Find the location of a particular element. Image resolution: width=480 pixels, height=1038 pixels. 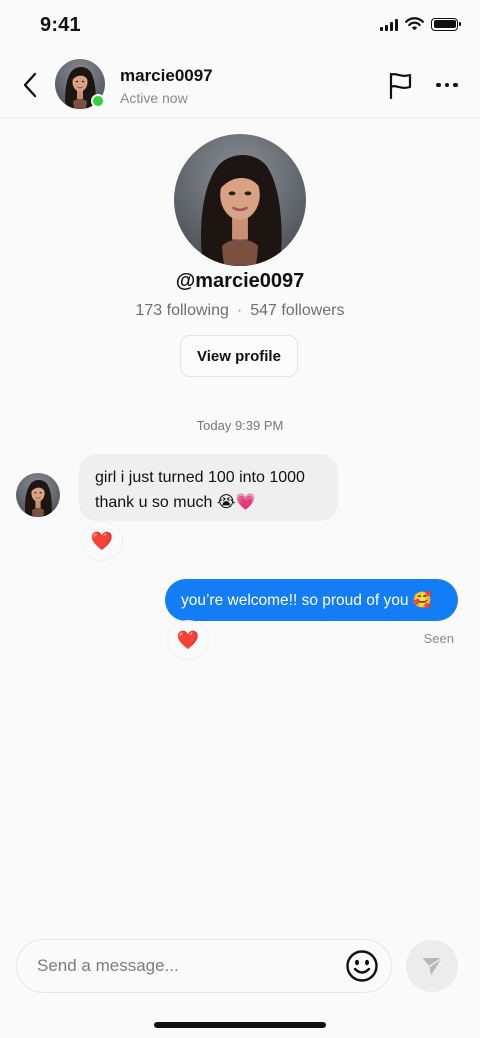

more-button is located at coordinates (447, 85).